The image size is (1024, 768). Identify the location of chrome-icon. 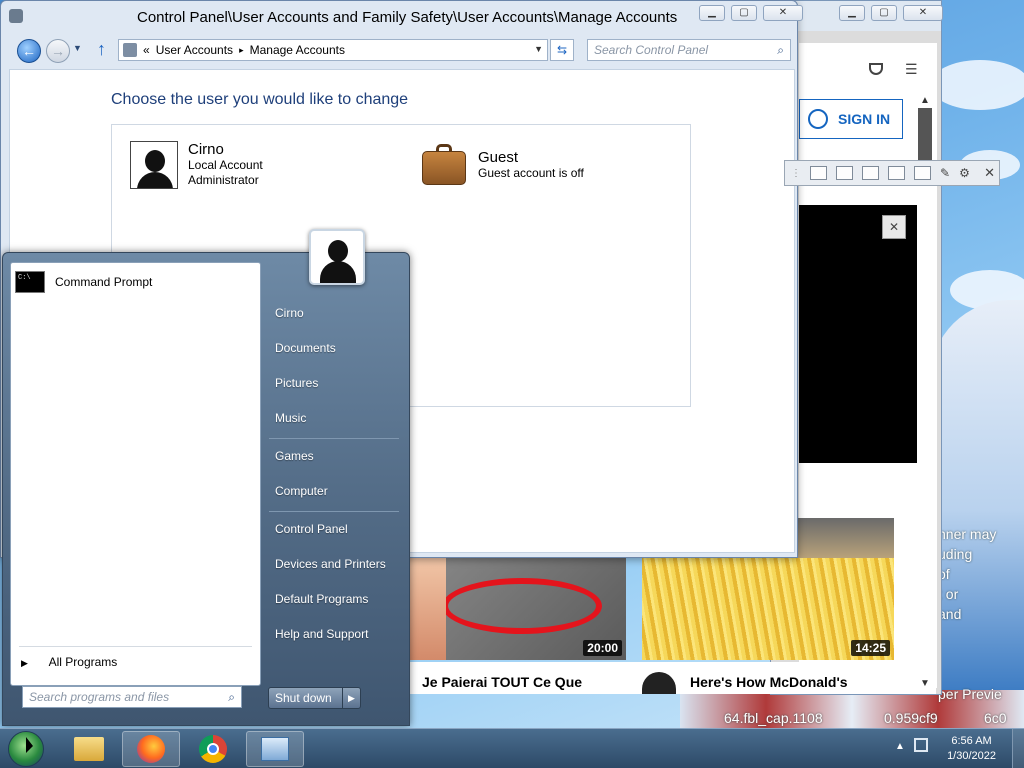
(213, 749).